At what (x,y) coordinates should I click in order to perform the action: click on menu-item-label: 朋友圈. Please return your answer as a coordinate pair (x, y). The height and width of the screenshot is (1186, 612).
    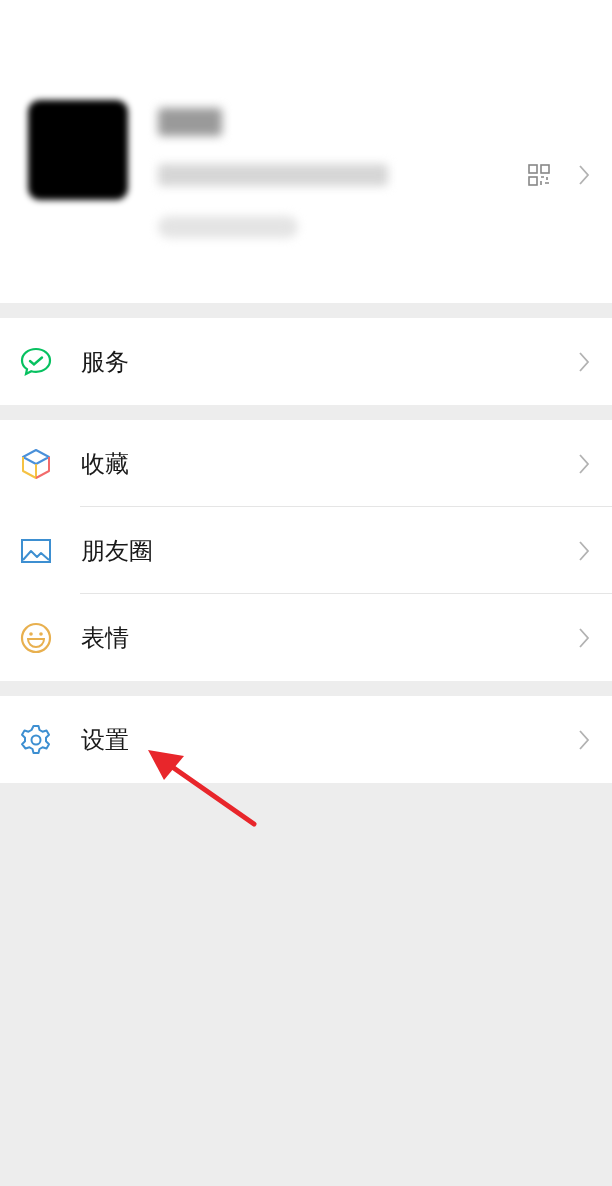
    Looking at the image, I should click on (117, 551).